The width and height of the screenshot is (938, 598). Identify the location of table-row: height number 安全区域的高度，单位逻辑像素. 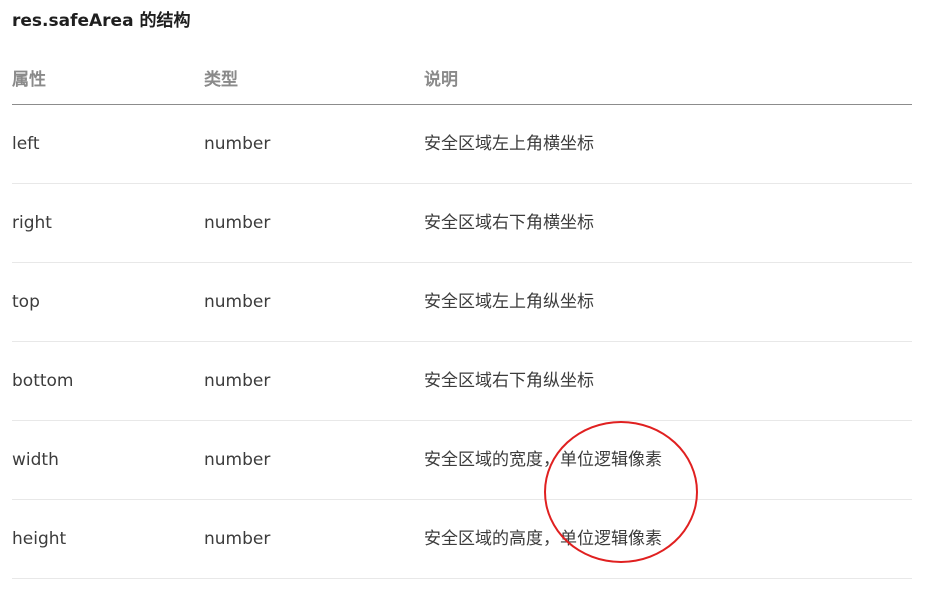
(462, 539).